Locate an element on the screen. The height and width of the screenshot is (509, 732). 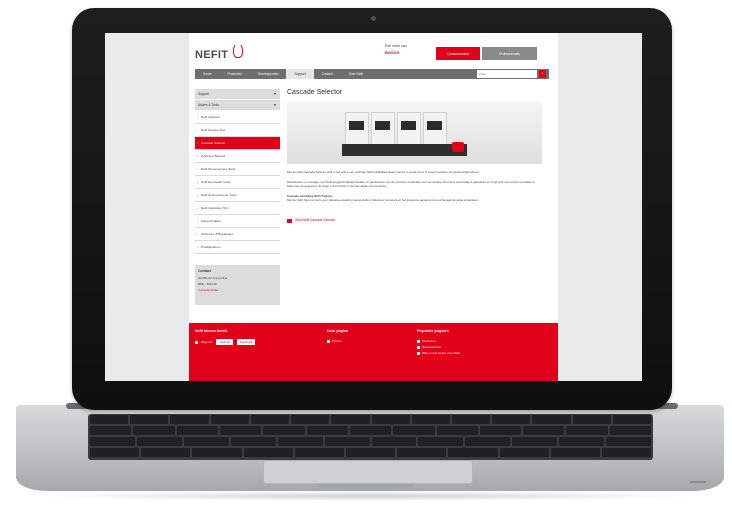
footer-link: Producten is located at coordinates (438, 341).